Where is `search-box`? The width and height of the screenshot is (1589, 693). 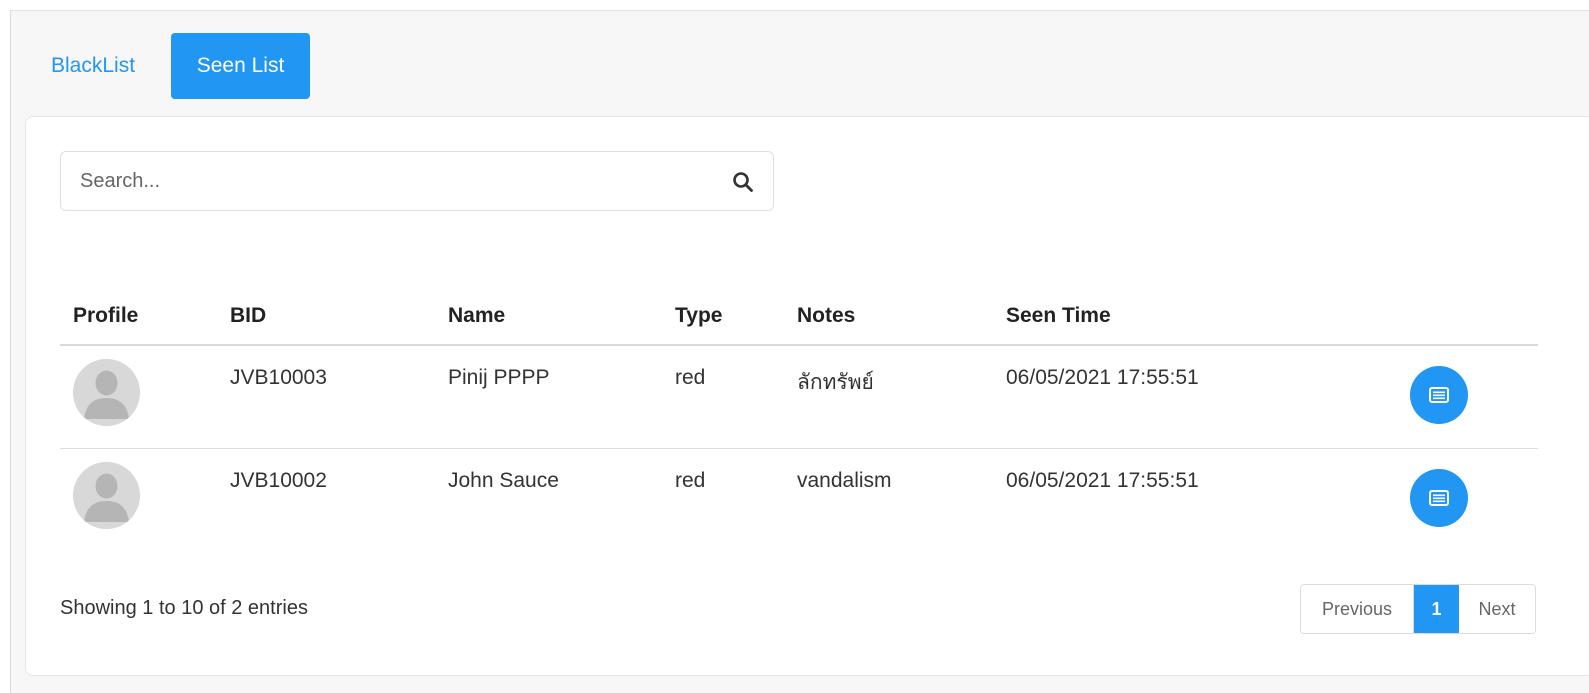
search-box is located at coordinates (417, 181).